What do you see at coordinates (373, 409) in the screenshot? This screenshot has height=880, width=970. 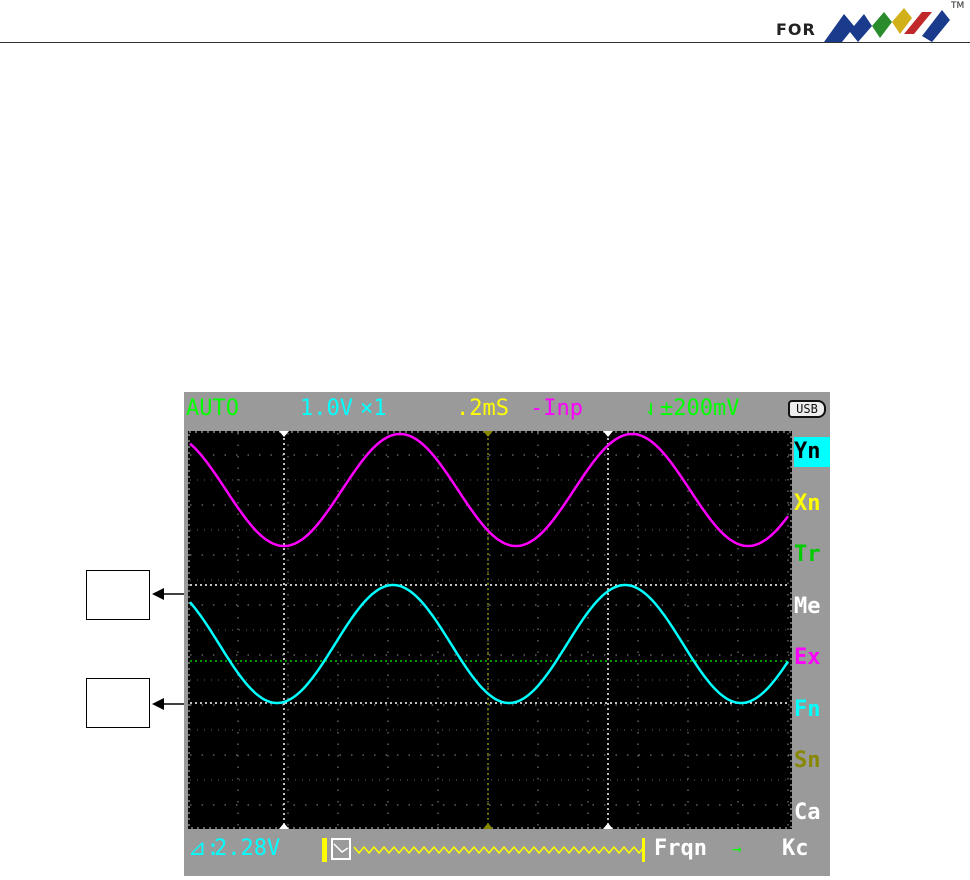 I see `probe-readout: ×1` at bounding box center [373, 409].